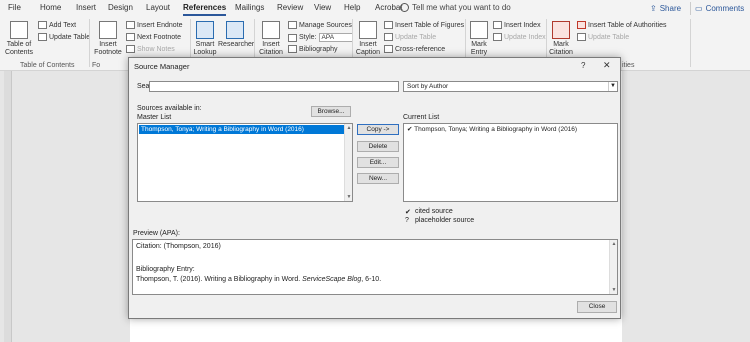  Describe the element at coordinates (378, 146) in the screenshot. I see `delete-button: Delete` at that location.